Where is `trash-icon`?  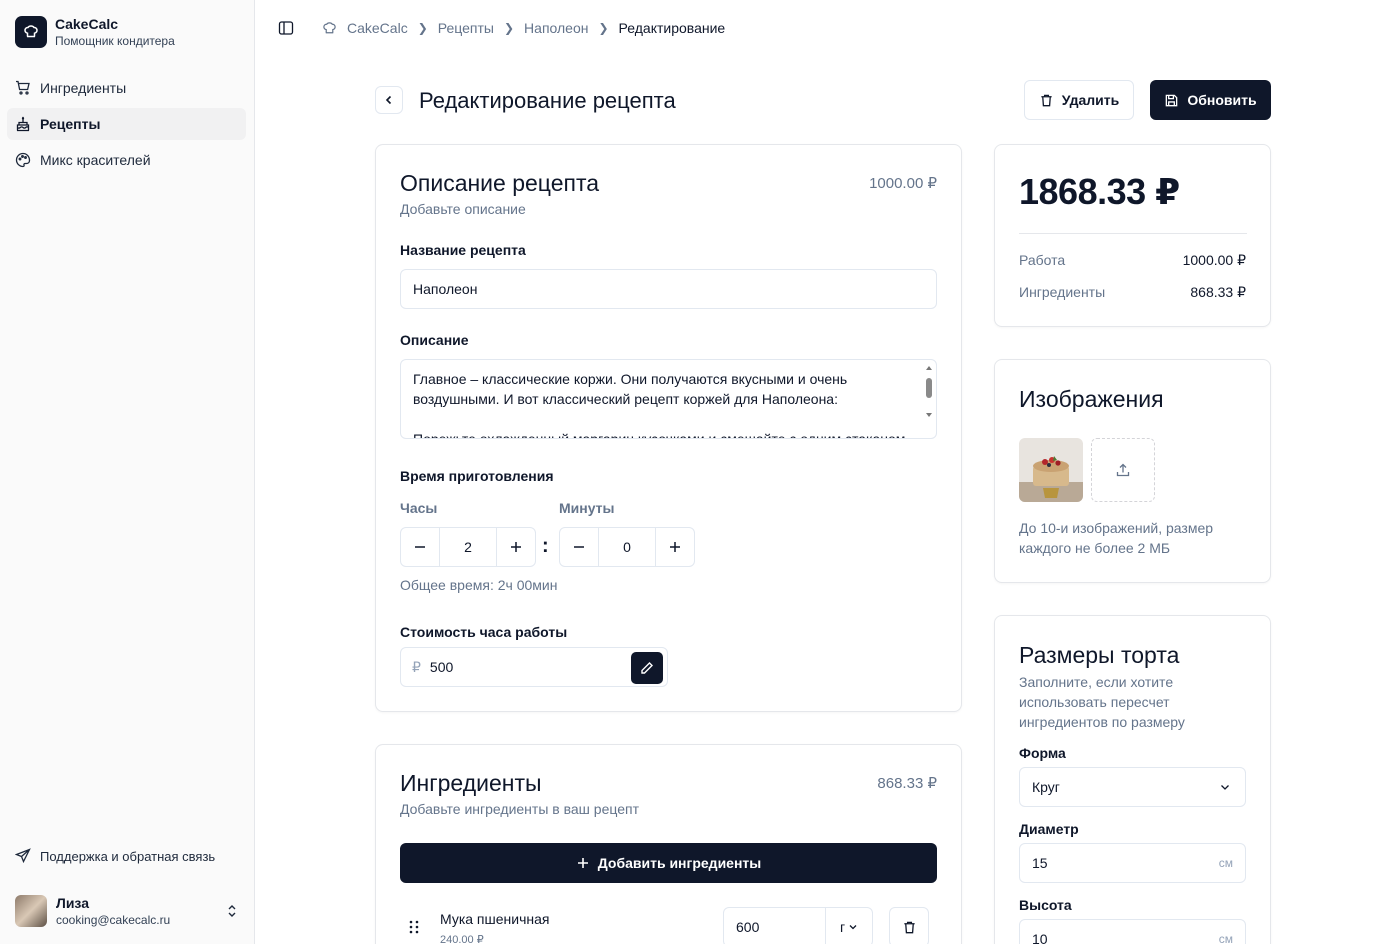 trash-icon is located at coordinates (1046, 100).